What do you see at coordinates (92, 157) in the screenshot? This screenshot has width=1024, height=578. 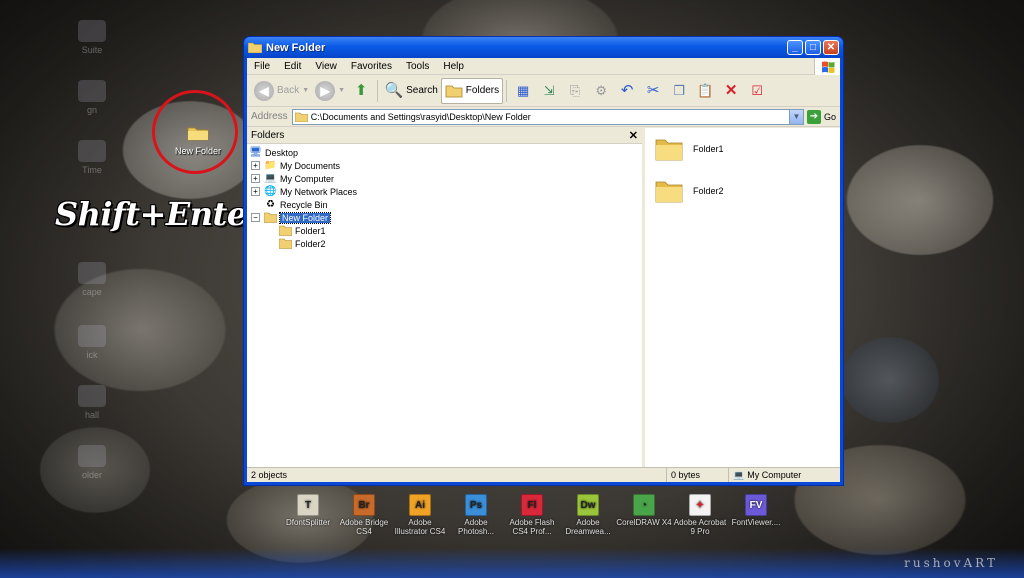 I see `desktop-icon: Time` at bounding box center [92, 157].